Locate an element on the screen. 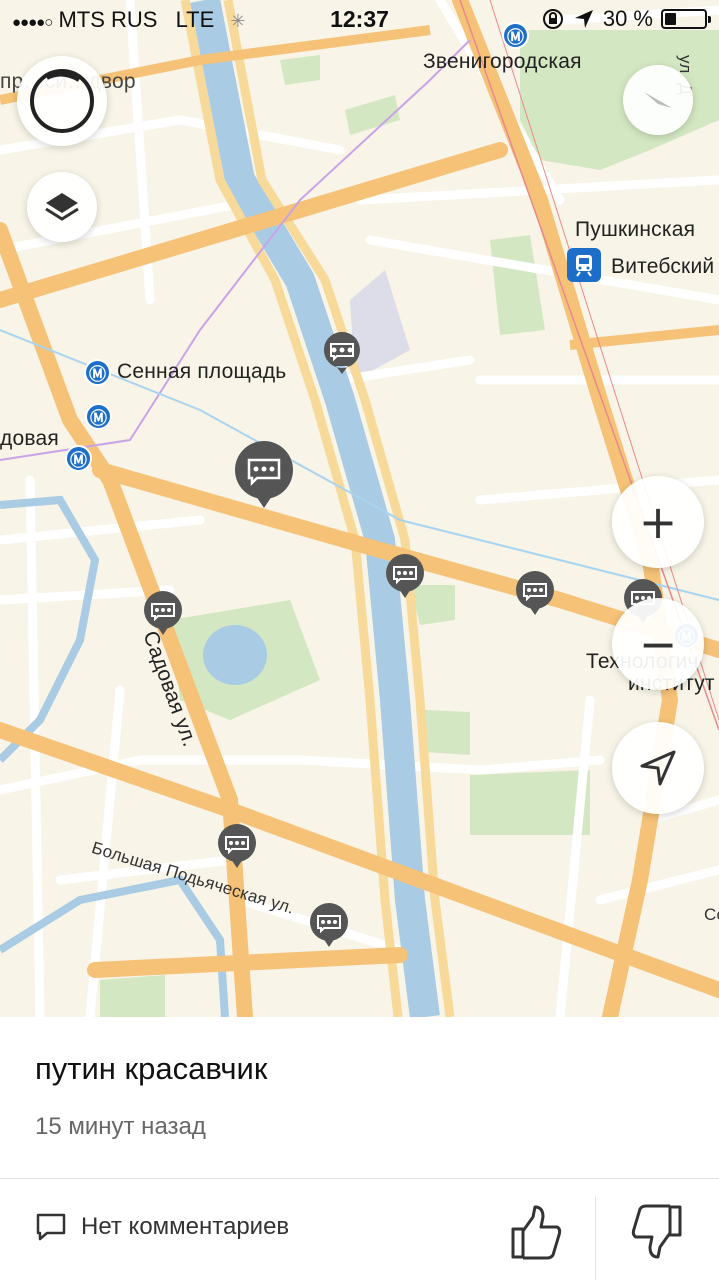 This screenshot has height=1280, width=719. locate-button is located at coordinates (658, 768).